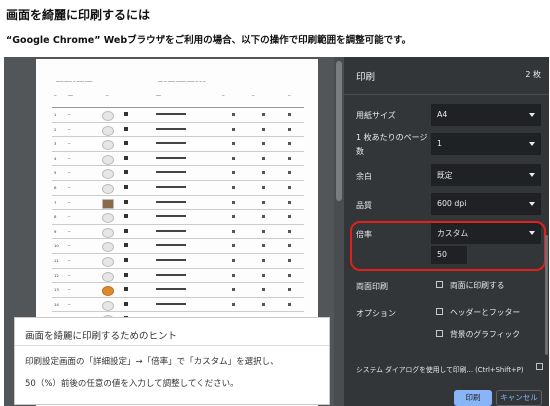 The width and height of the screenshot is (550, 406). I want to click on margins-label: 余白, so click(364, 176).